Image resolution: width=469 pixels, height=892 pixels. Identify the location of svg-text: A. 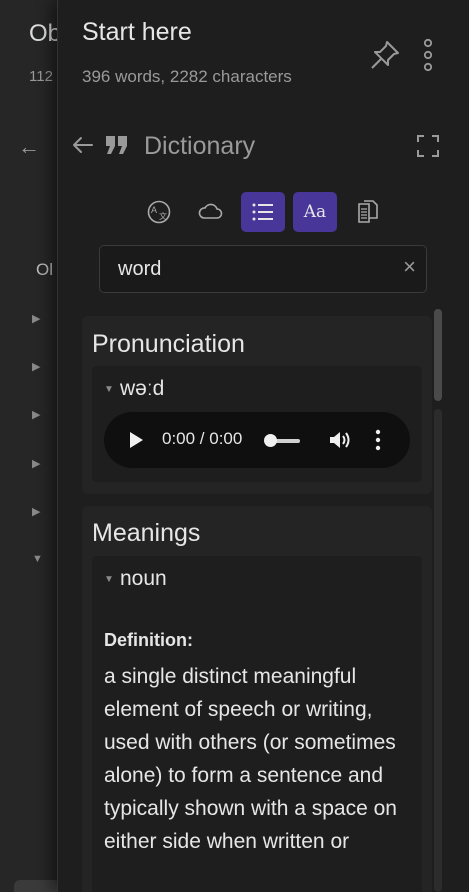
(154, 210).